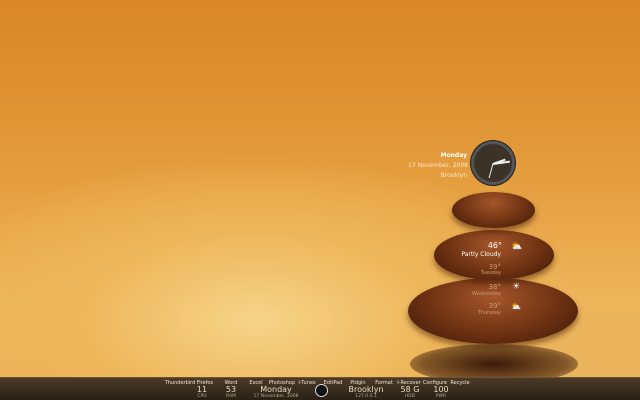 Image resolution: width=640 pixels, height=400 pixels. Describe the element at coordinates (494, 306) in the screenshot. I see `forecast-temp: 39°` at that location.